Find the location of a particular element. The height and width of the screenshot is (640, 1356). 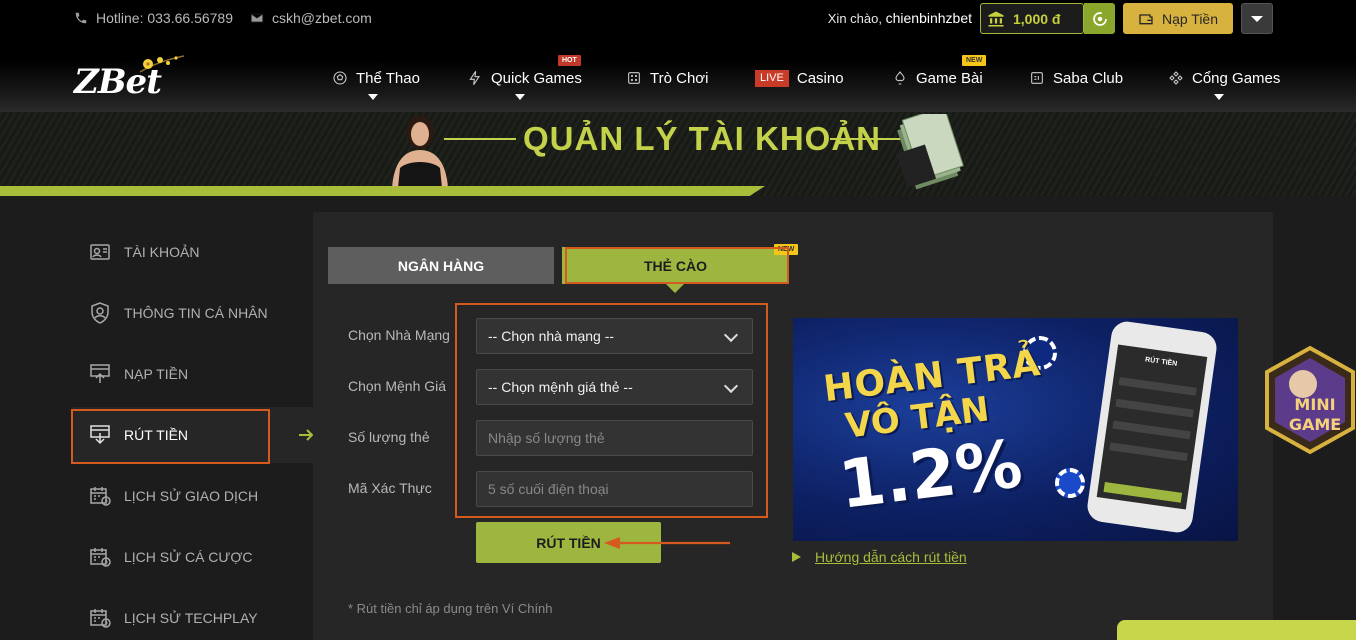

casino-chip is located at coordinates (1070, 483).